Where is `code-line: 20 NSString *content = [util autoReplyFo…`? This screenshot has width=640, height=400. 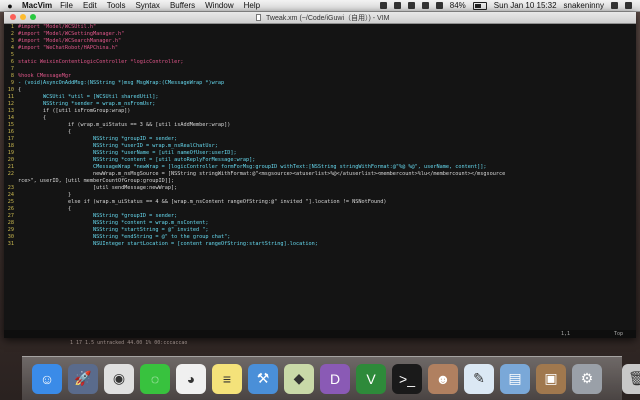 code-line: 20 NSString *content = [util autoReplyFo… is located at coordinates (320, 160).